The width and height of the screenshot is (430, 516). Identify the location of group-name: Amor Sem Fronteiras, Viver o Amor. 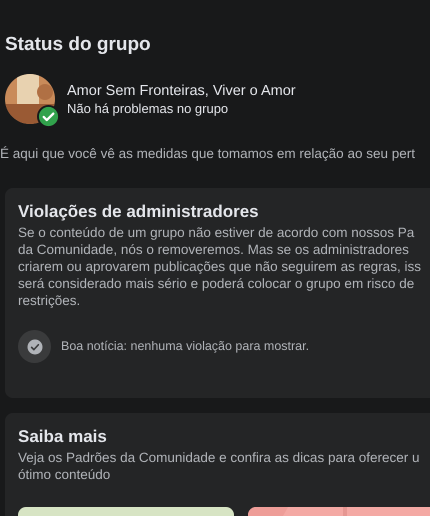
(181, 91).